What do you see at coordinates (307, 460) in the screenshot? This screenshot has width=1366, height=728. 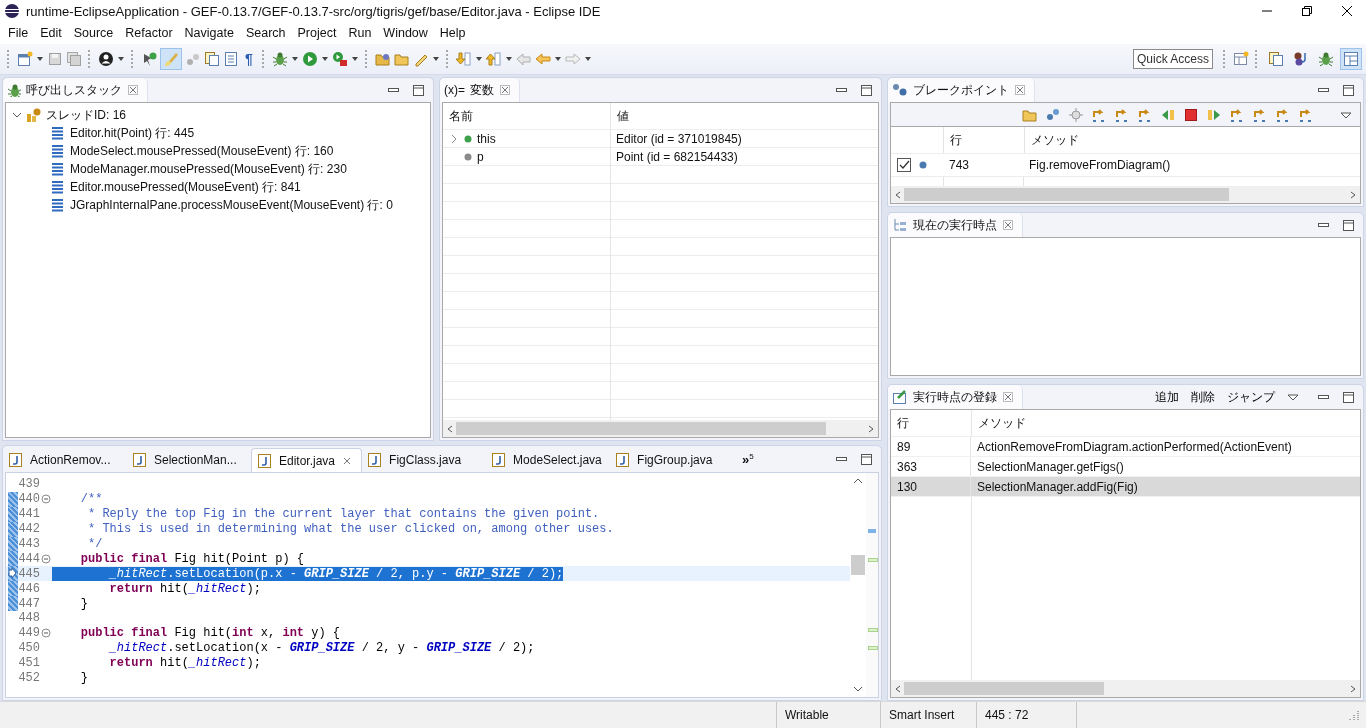 I see `editor-tab: Editor.java` at bounding box center [307, 460].